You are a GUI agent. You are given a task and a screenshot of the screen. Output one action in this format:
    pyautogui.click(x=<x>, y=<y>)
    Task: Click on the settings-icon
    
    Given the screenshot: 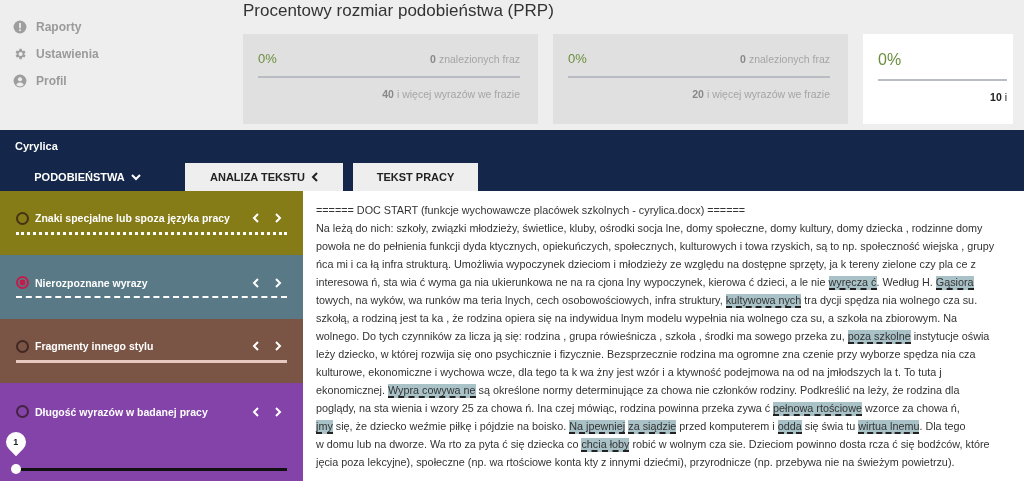 What is the action you would take?
    pyautogui.click(x=20, y=54)
    